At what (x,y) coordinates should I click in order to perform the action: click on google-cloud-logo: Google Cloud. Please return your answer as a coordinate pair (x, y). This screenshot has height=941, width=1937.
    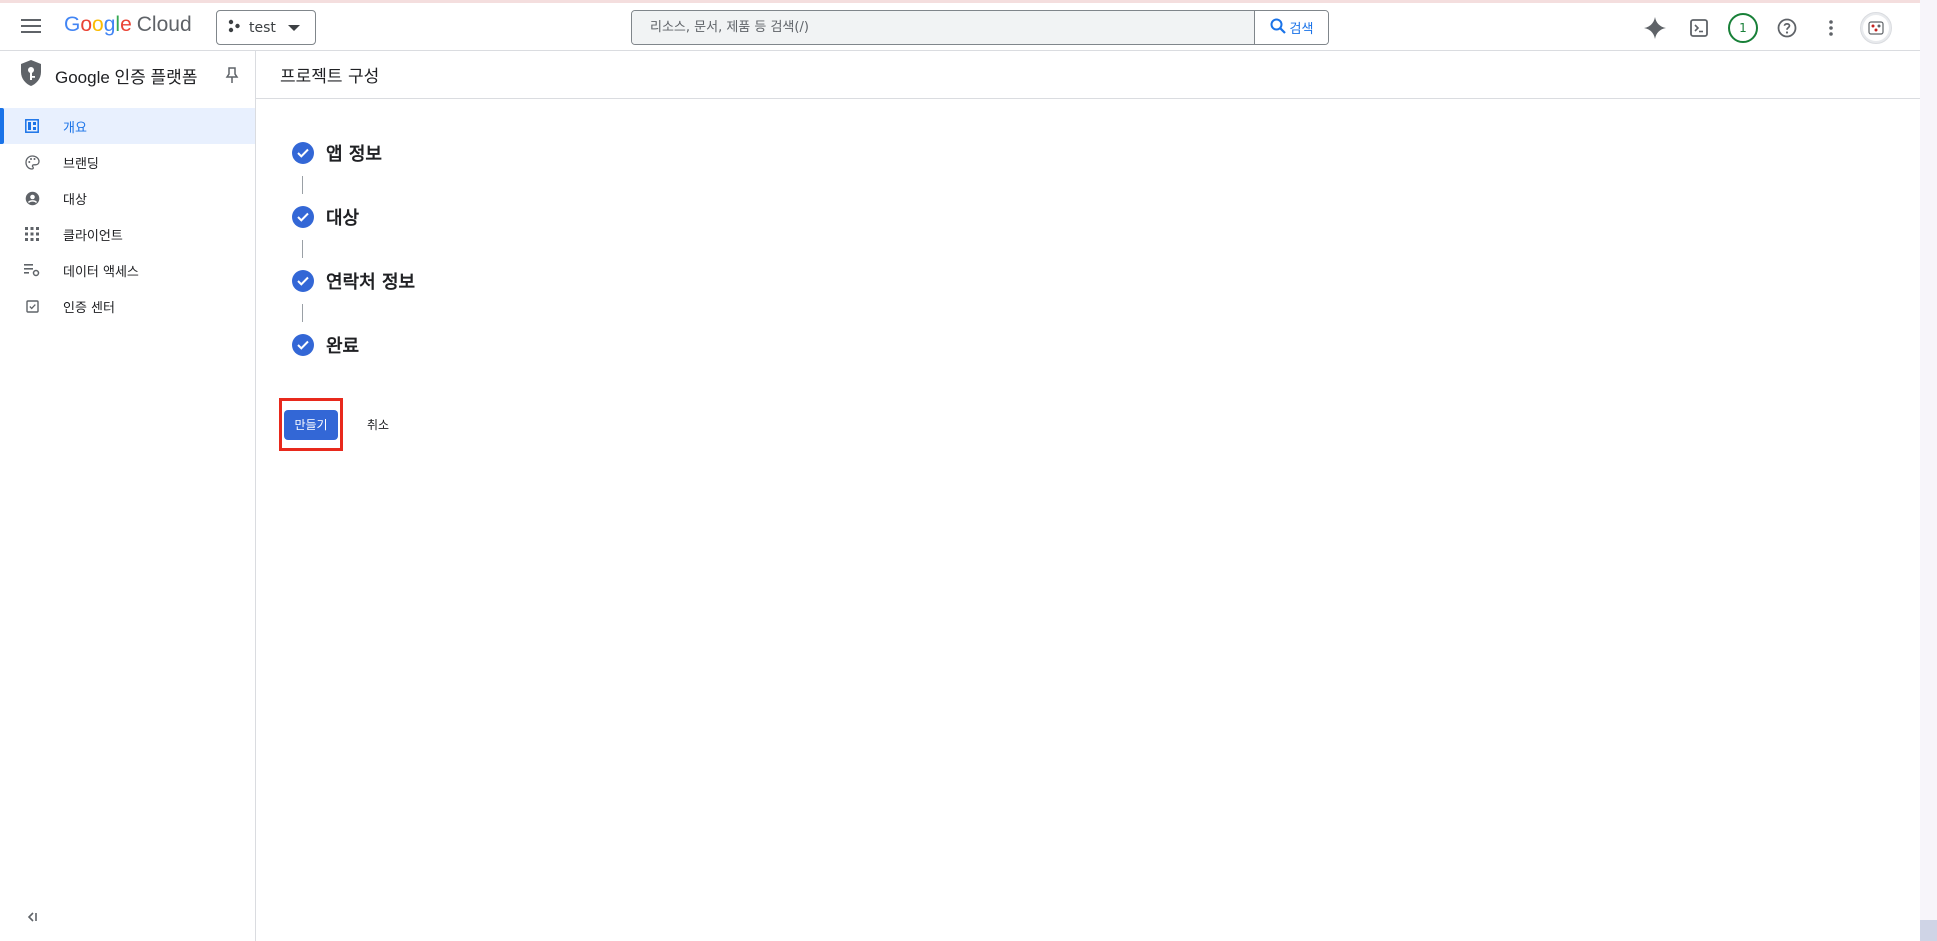
    Looking at the image, I should click on (128, 25).